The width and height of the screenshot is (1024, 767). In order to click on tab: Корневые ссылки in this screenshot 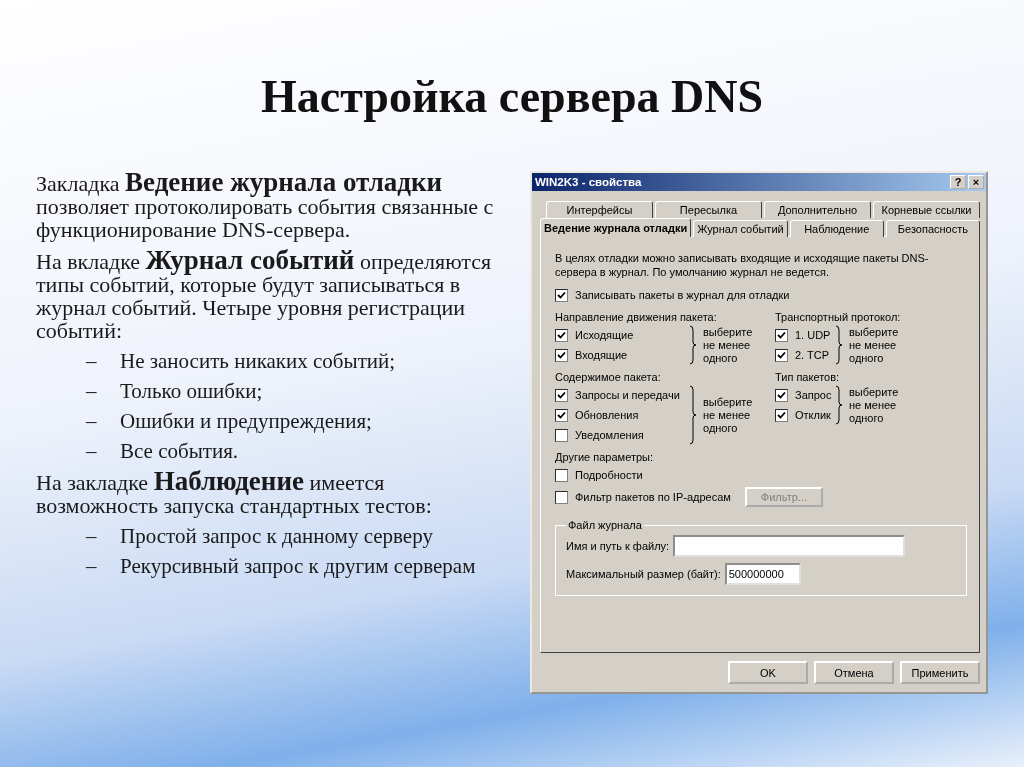, I will do `click(926, 209)`.